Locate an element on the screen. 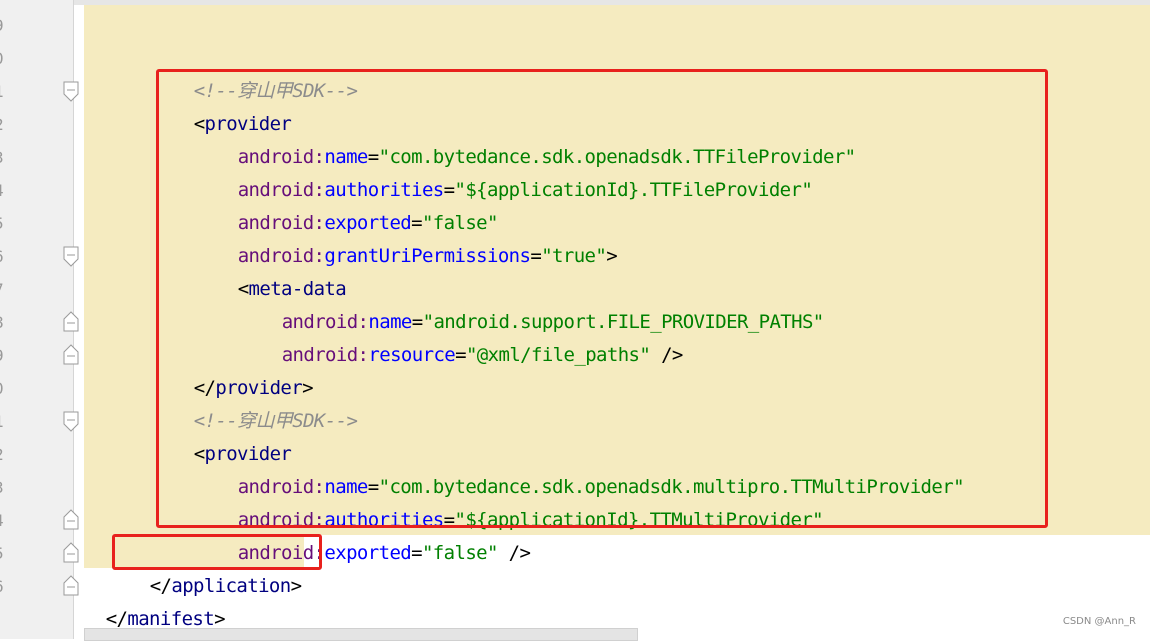  attr-value: "false" is located at coordinates (459, 553).